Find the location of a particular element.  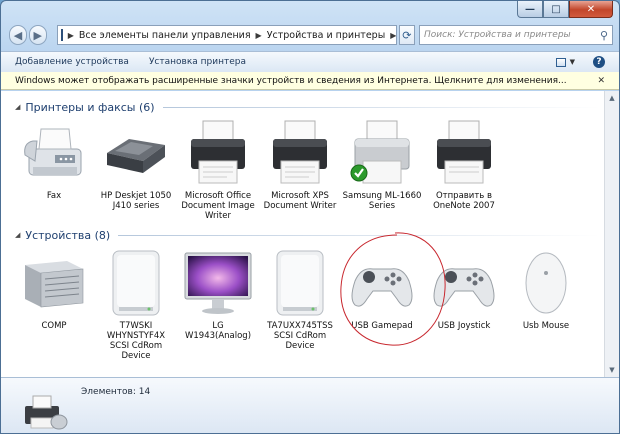

device-item-usb-gamepad: USB Gamepad is located at coordinates (382, 303).